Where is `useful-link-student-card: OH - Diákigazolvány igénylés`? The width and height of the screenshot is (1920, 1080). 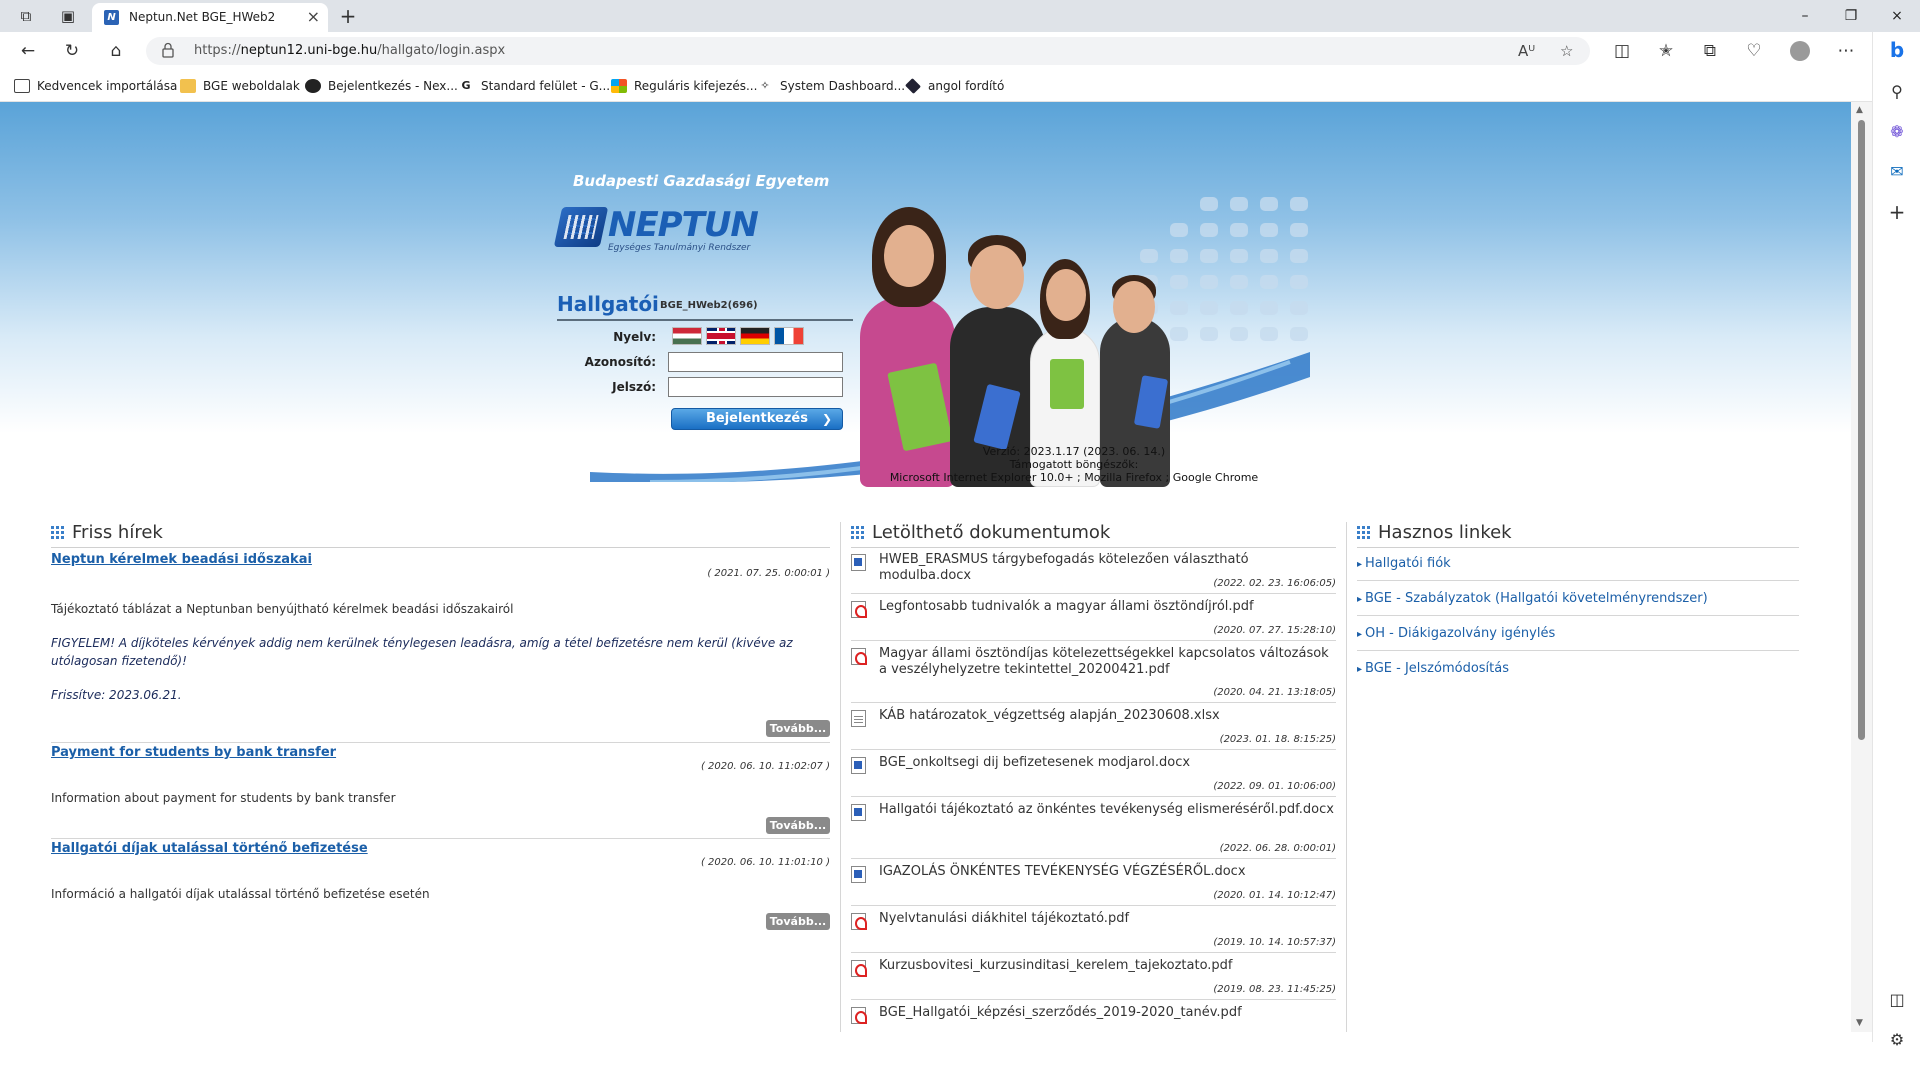
useful-link-student-card: OH - Diákigazolvány igénylés is located at coordinates (1578, 636).